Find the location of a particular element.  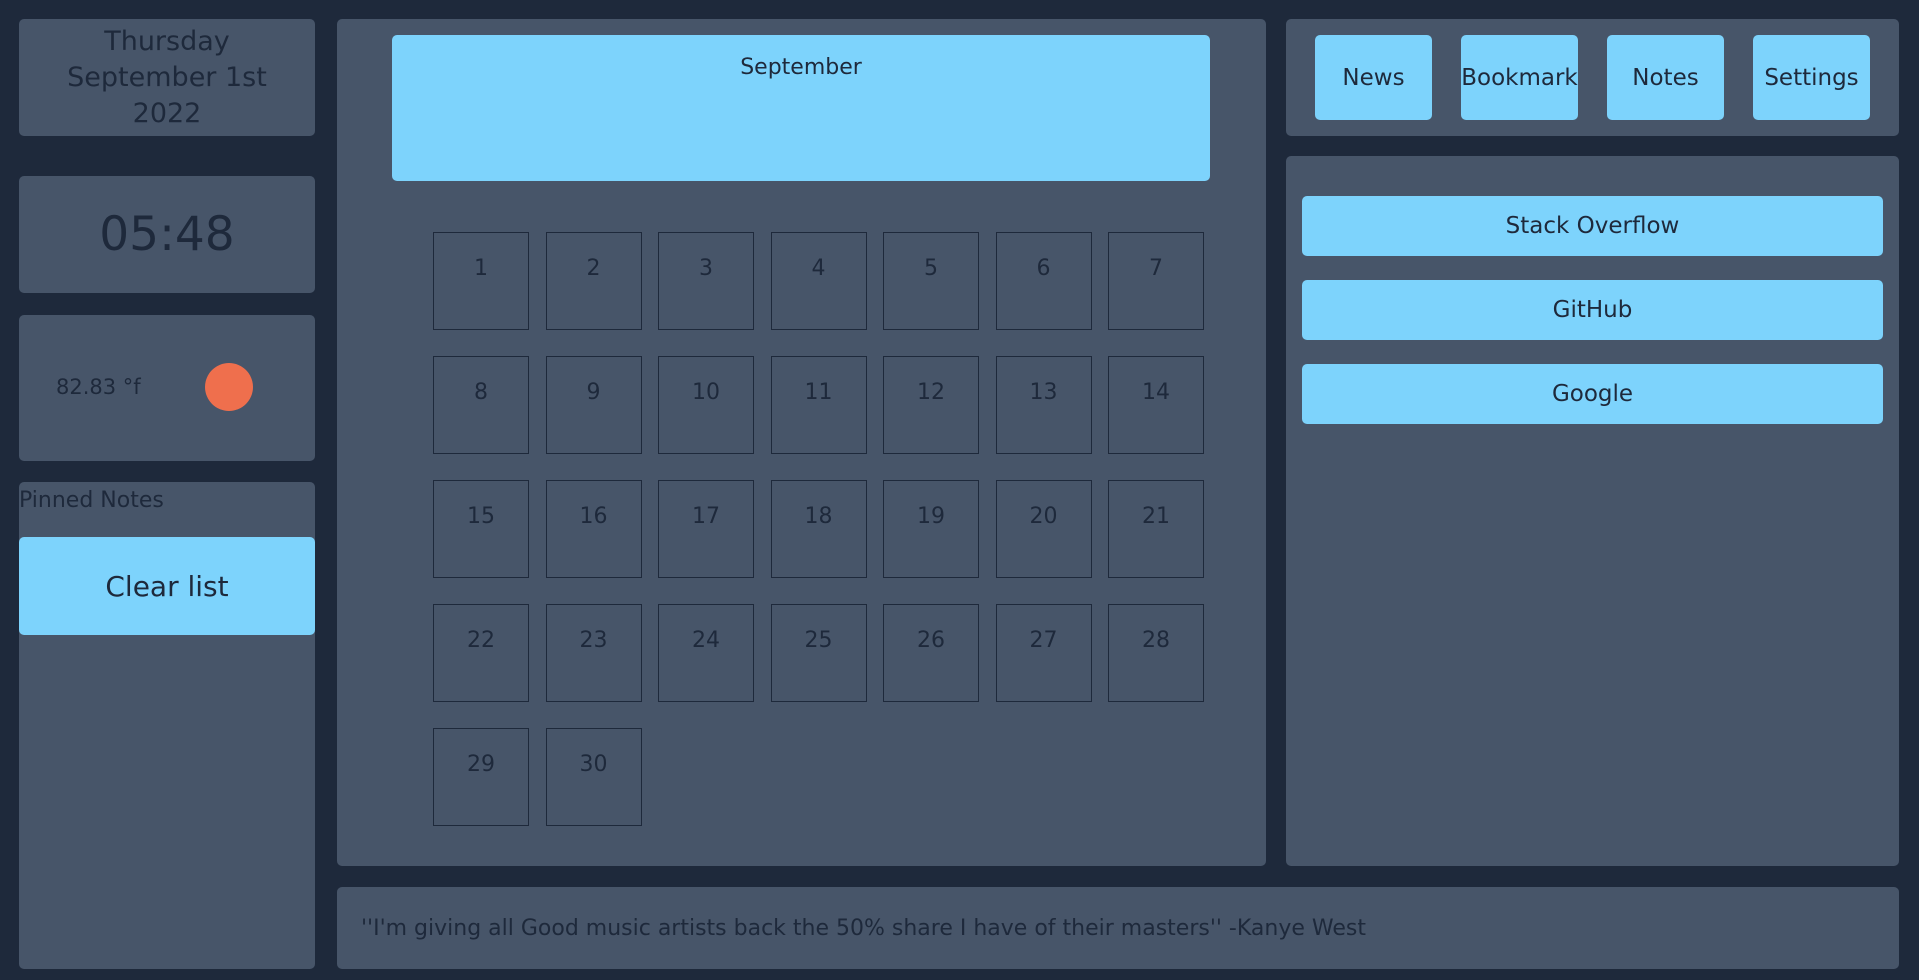

calendar-day: 21 is located at coordinates (1156, 529).